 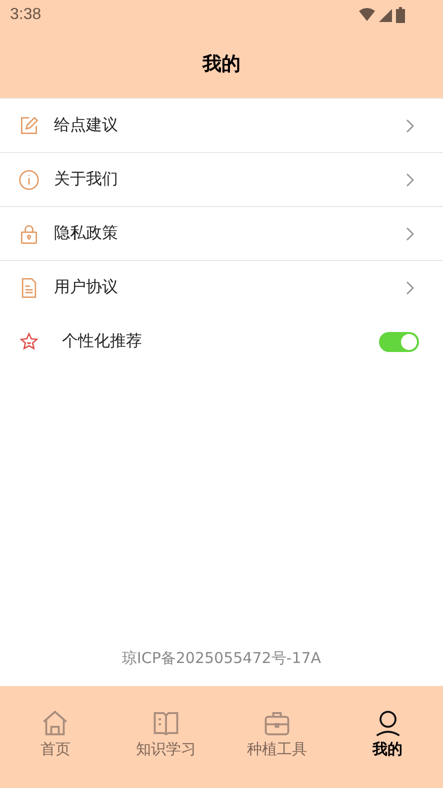 I want to click on nav-tab: 首页, so click(x=55, y=749).